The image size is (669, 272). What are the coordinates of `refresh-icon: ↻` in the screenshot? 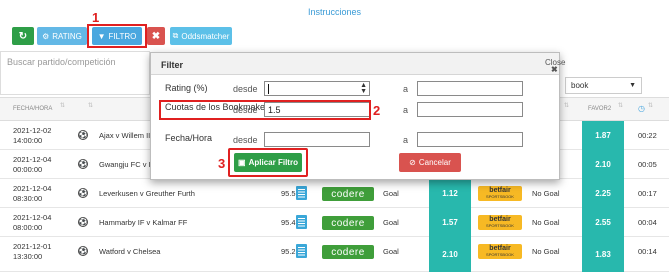 It's located at (23, 36).